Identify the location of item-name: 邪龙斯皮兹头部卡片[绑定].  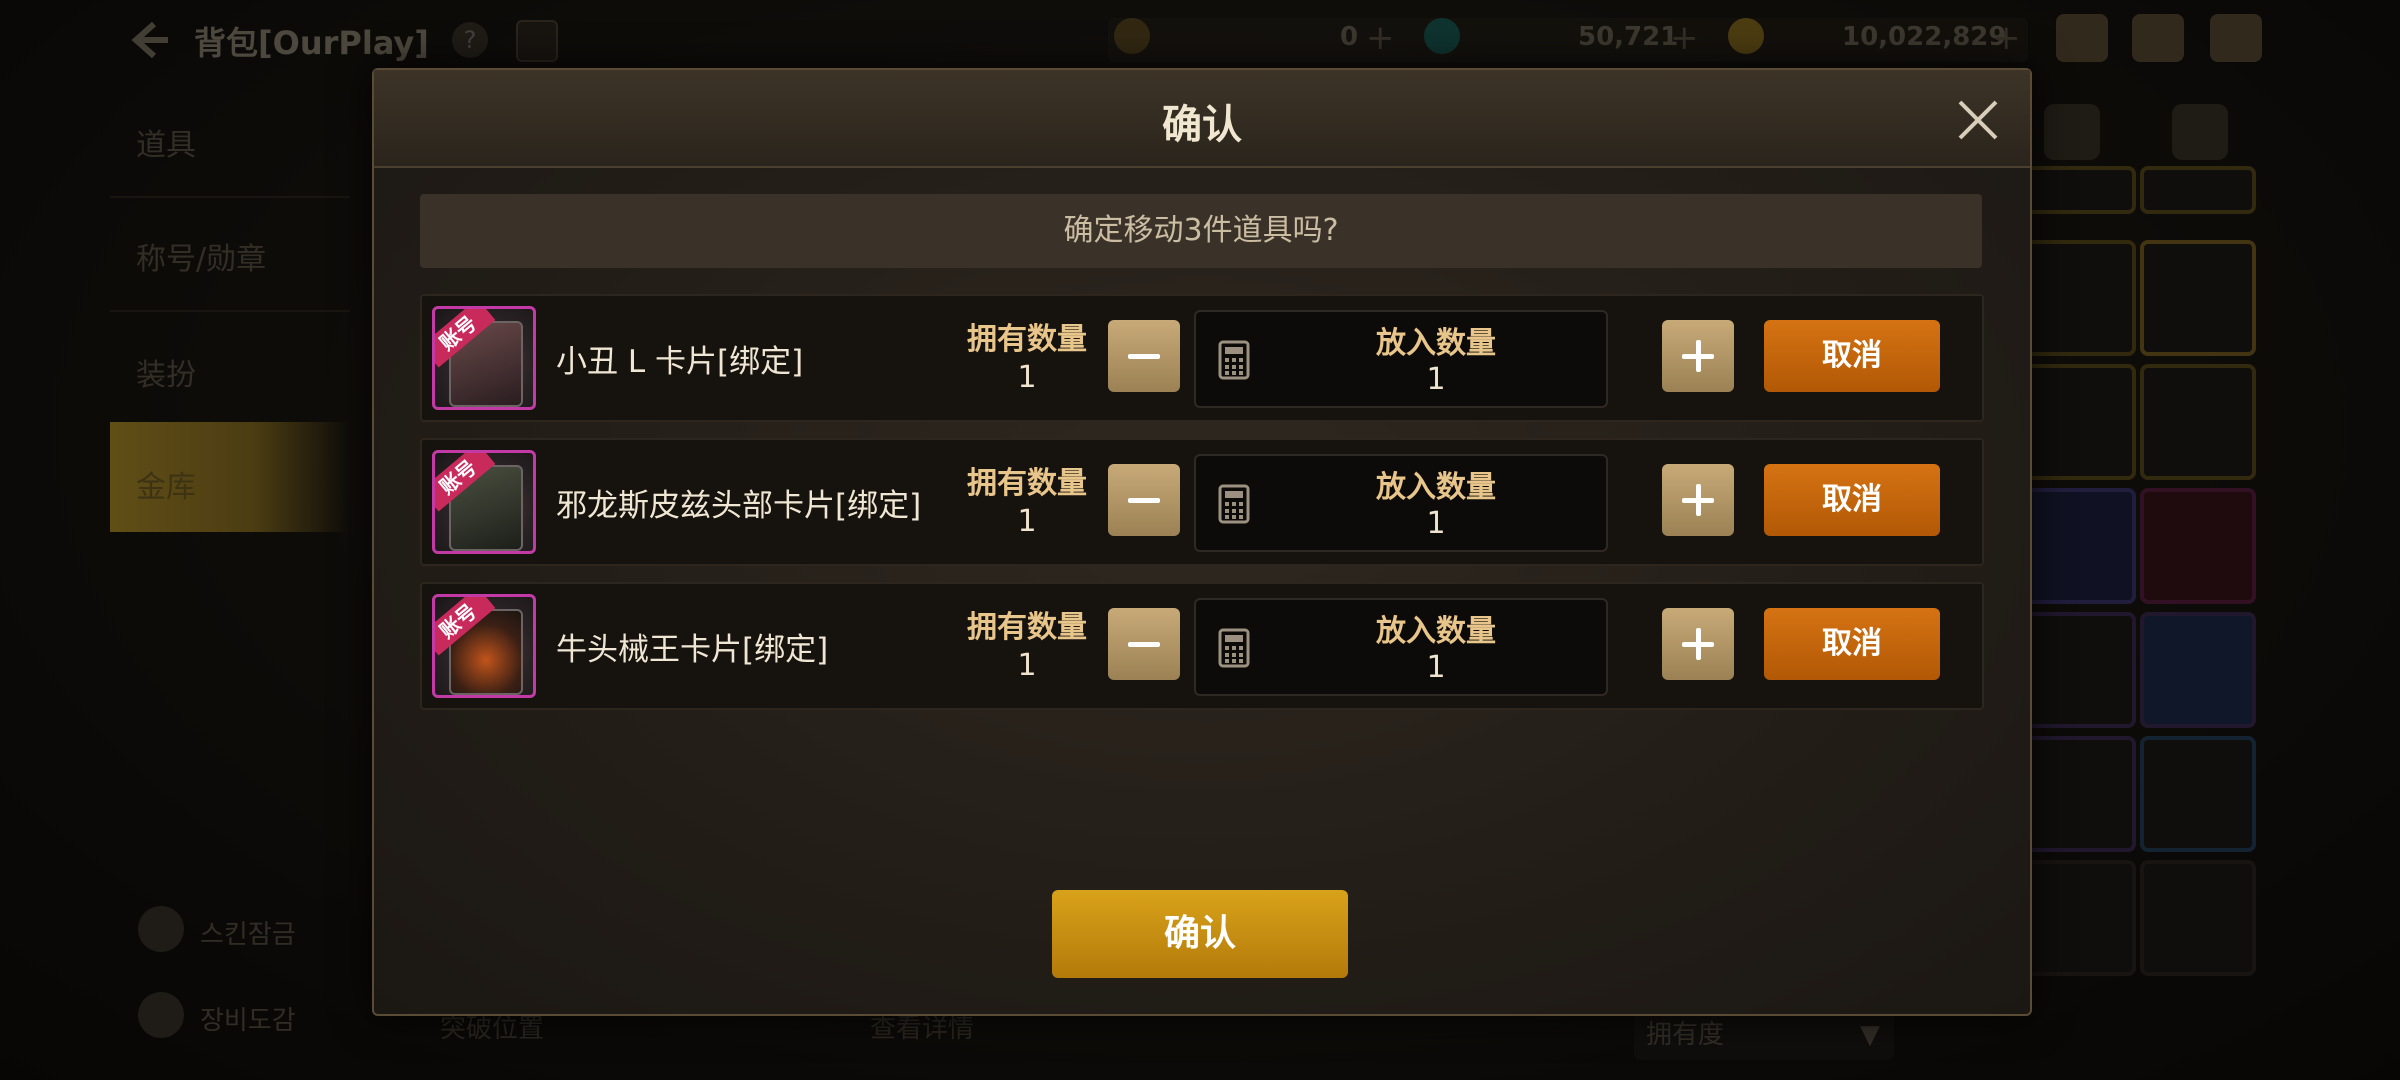
(739, 506).